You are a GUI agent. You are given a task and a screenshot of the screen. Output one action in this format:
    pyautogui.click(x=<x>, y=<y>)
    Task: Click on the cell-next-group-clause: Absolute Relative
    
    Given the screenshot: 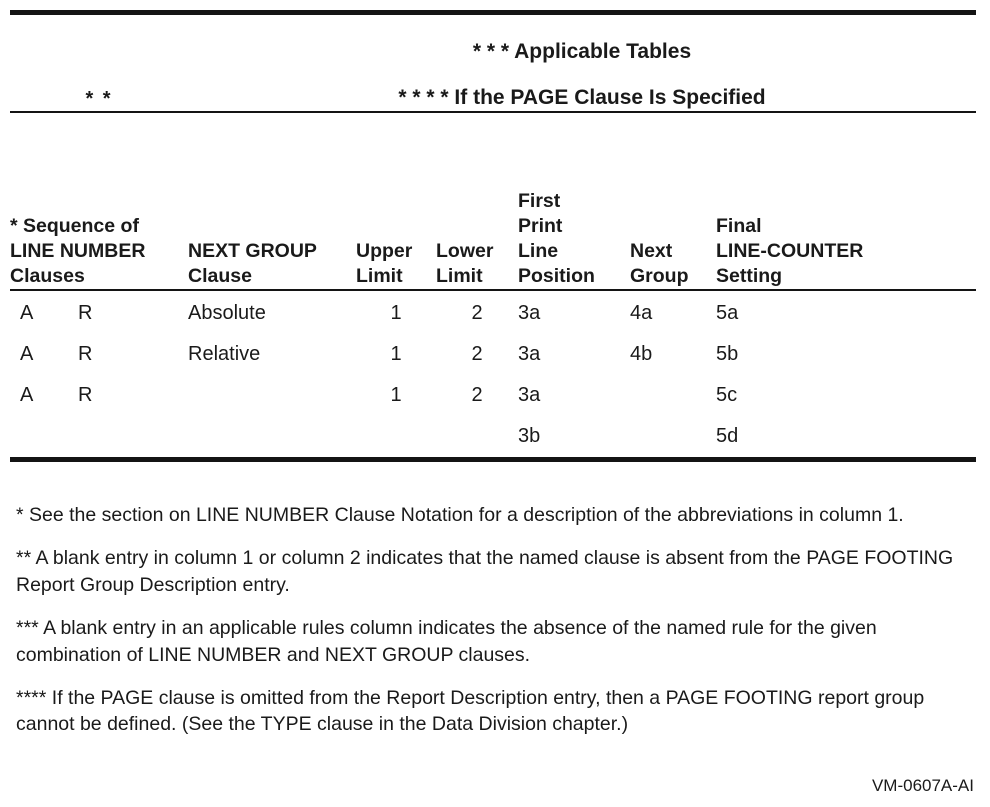 What is the action you would take?
    pyautogui.click(x=272, y=374)
    